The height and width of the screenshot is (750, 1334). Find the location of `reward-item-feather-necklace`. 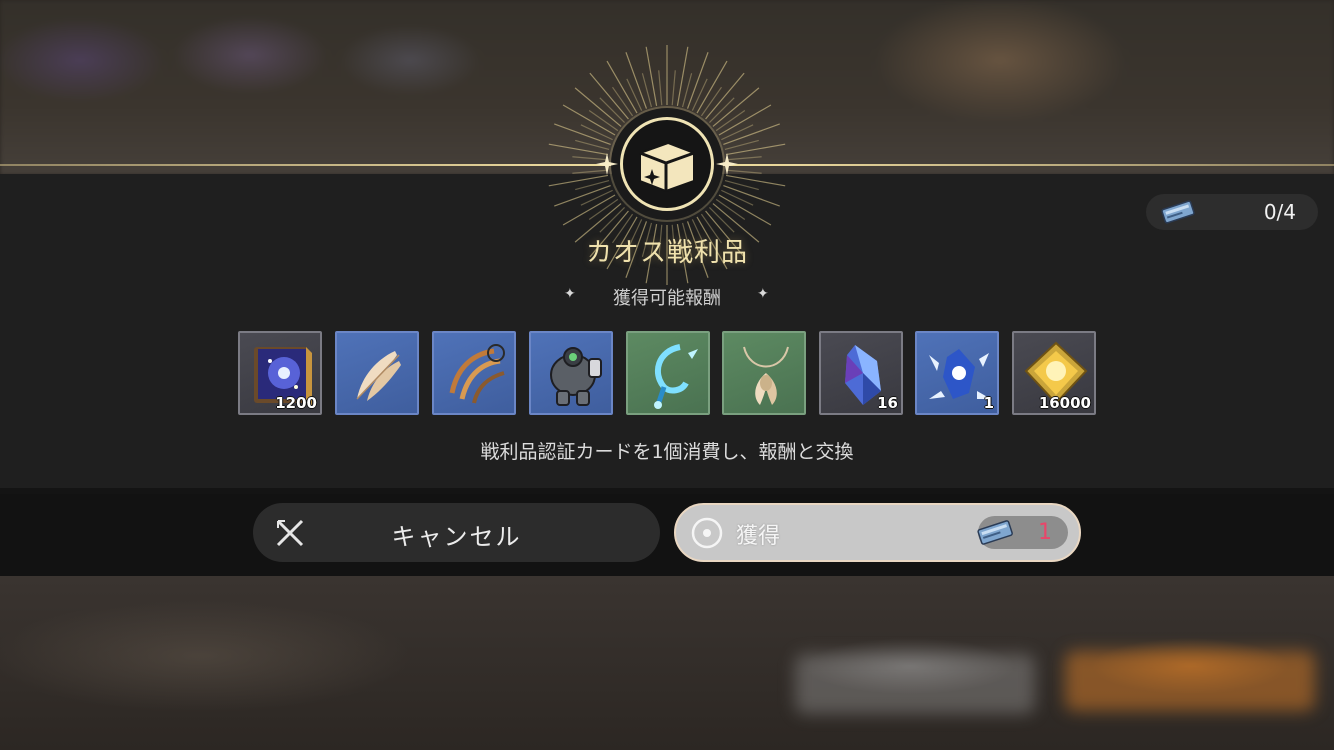

reward-item-feather-necklace is located at coordinates (764, 373).